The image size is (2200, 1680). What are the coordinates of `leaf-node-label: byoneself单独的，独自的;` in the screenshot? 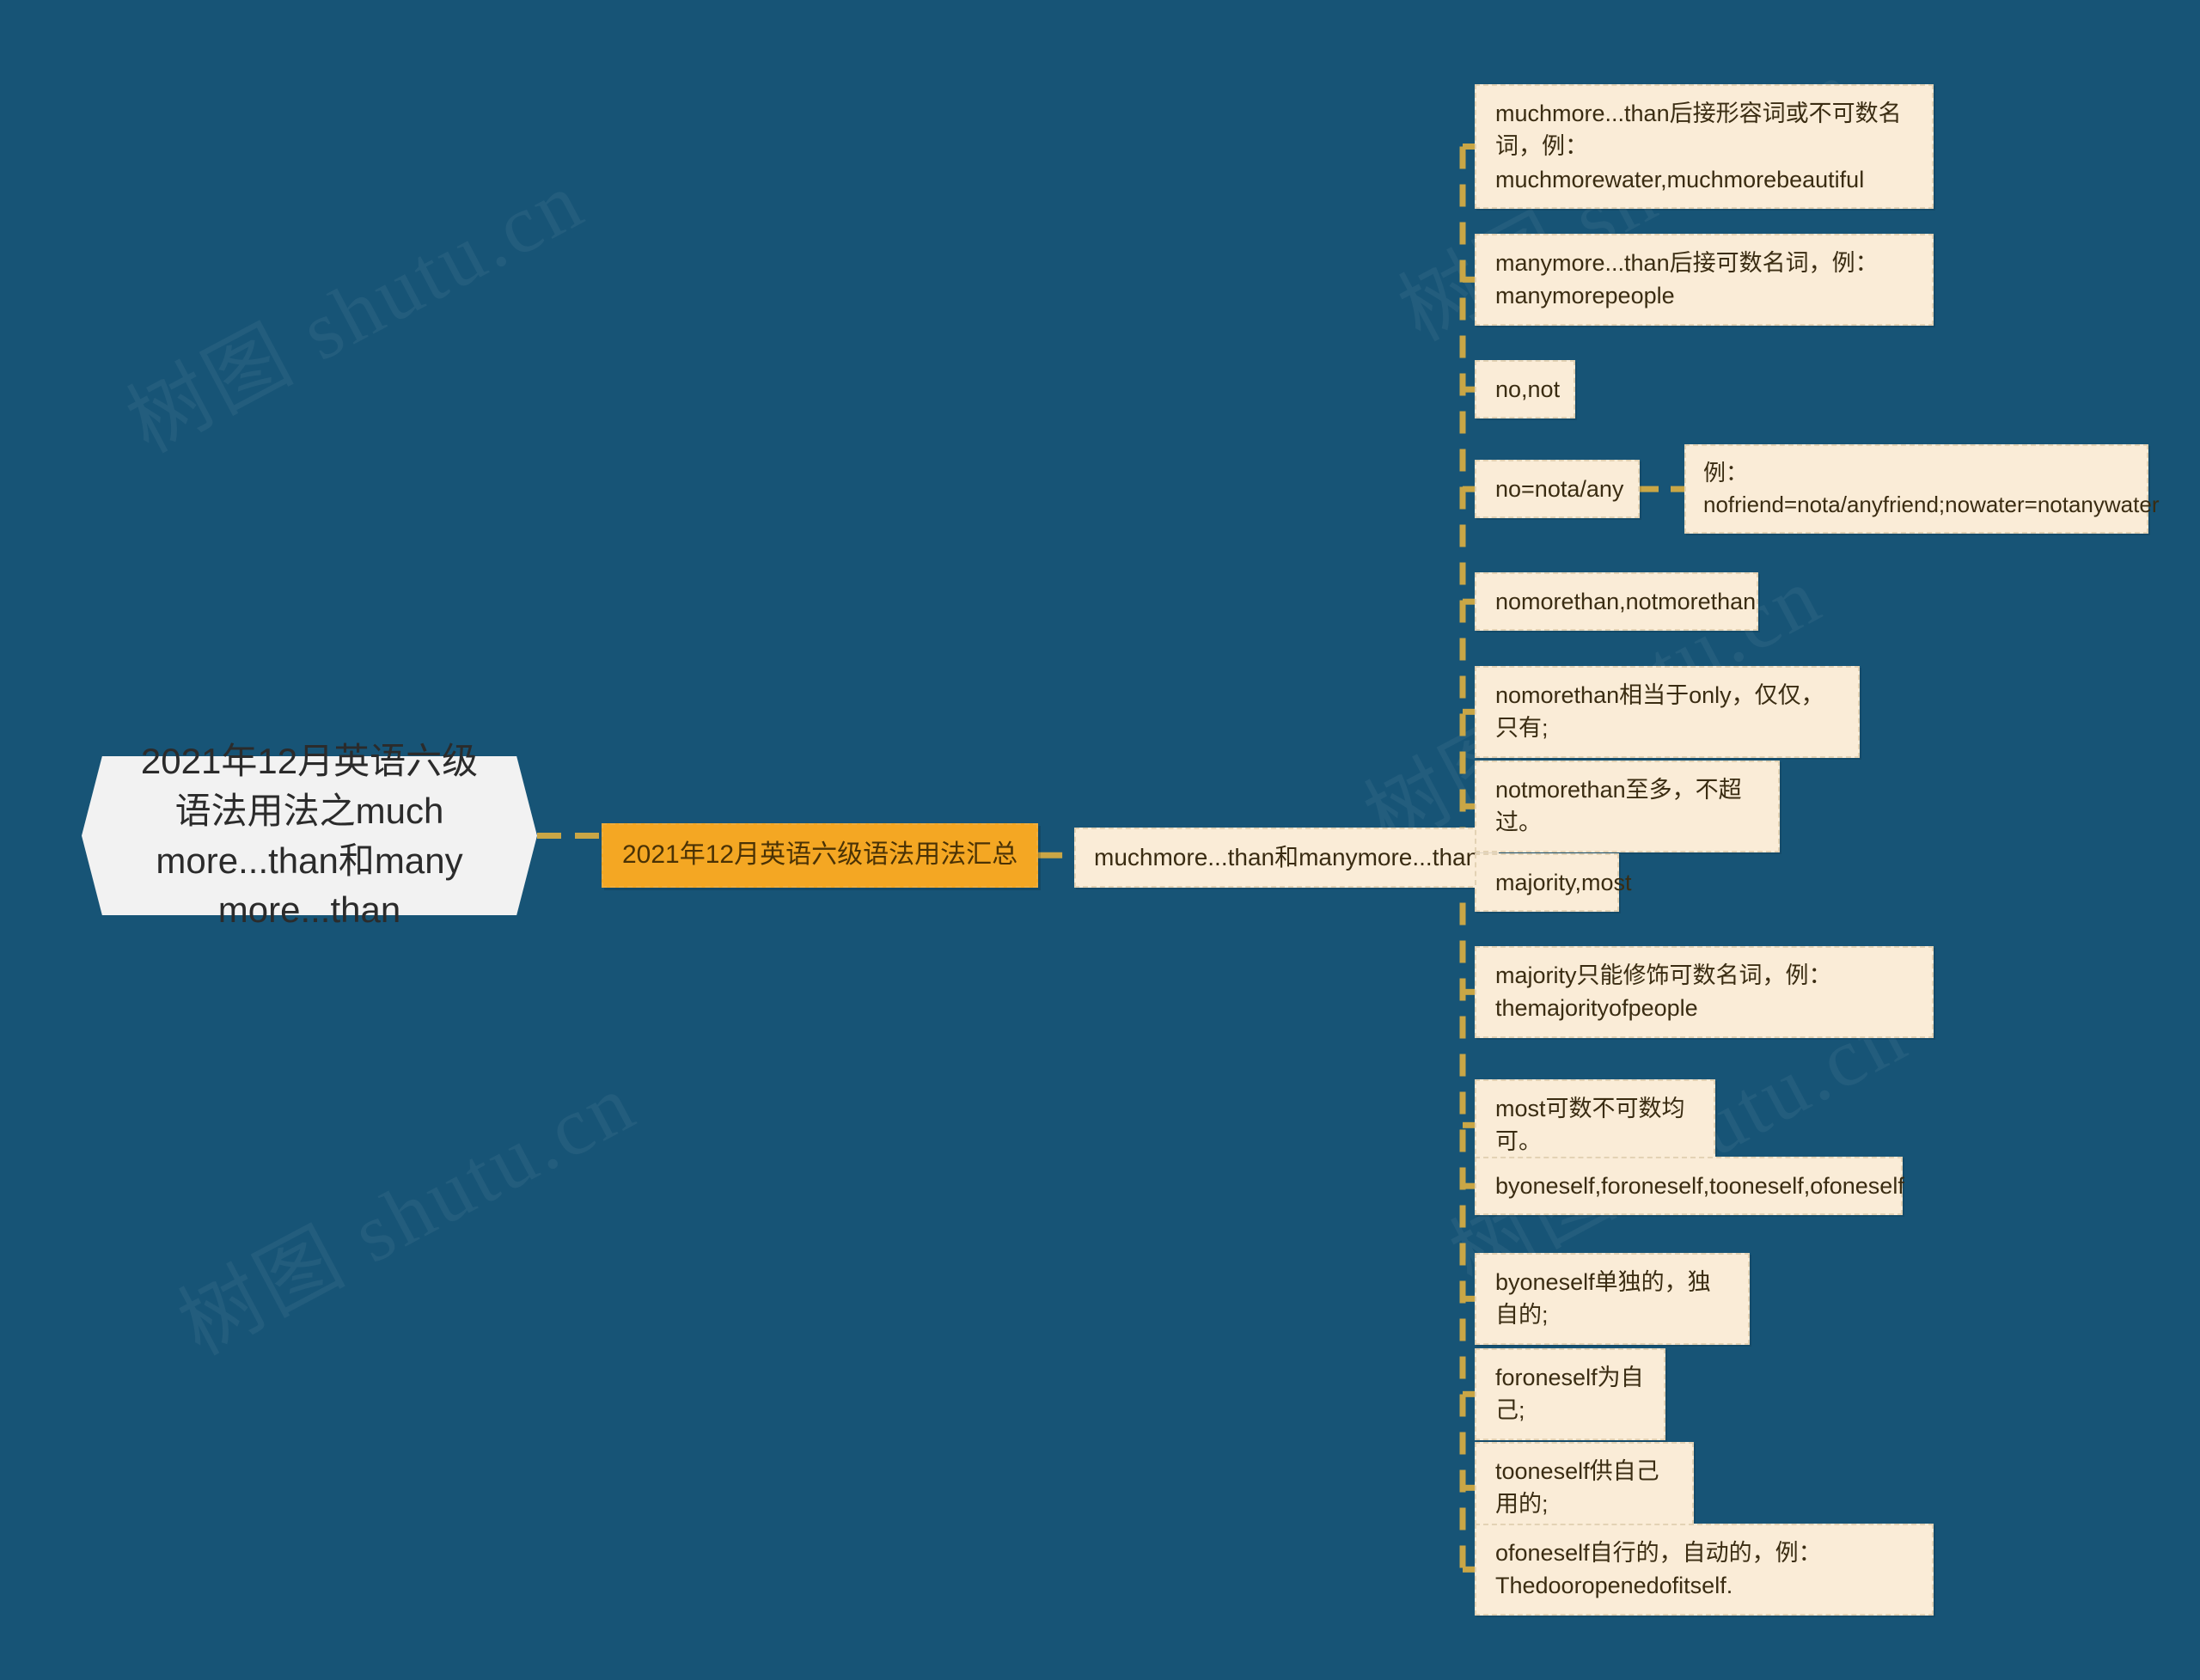 It's located at (1603, 1299).